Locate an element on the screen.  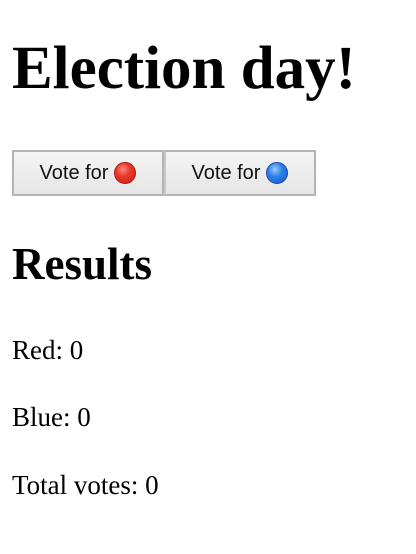
result-red: Red: 0 is located at coordinates (48, 350).